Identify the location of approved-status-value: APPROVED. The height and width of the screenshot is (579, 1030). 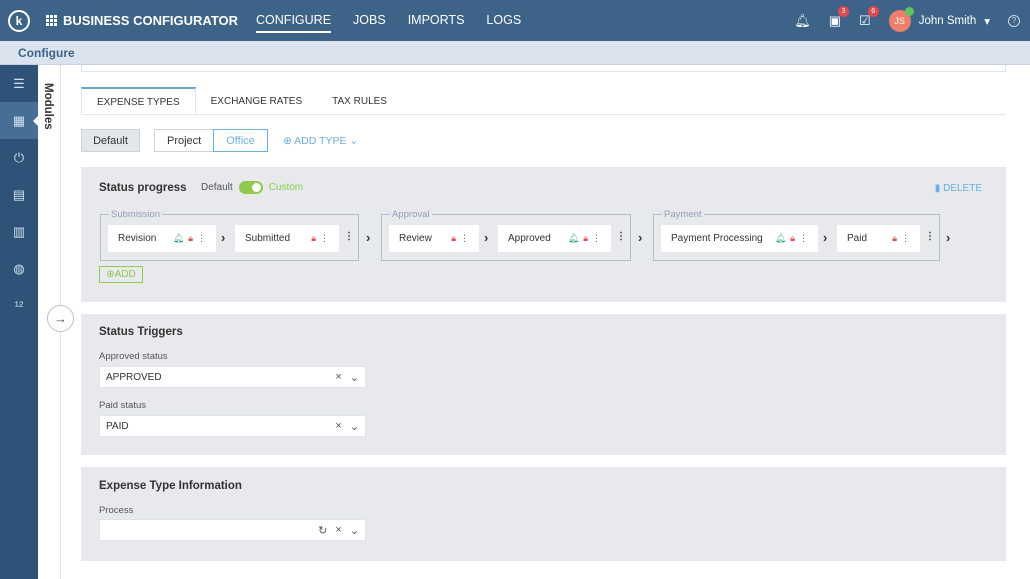
(134, 377).